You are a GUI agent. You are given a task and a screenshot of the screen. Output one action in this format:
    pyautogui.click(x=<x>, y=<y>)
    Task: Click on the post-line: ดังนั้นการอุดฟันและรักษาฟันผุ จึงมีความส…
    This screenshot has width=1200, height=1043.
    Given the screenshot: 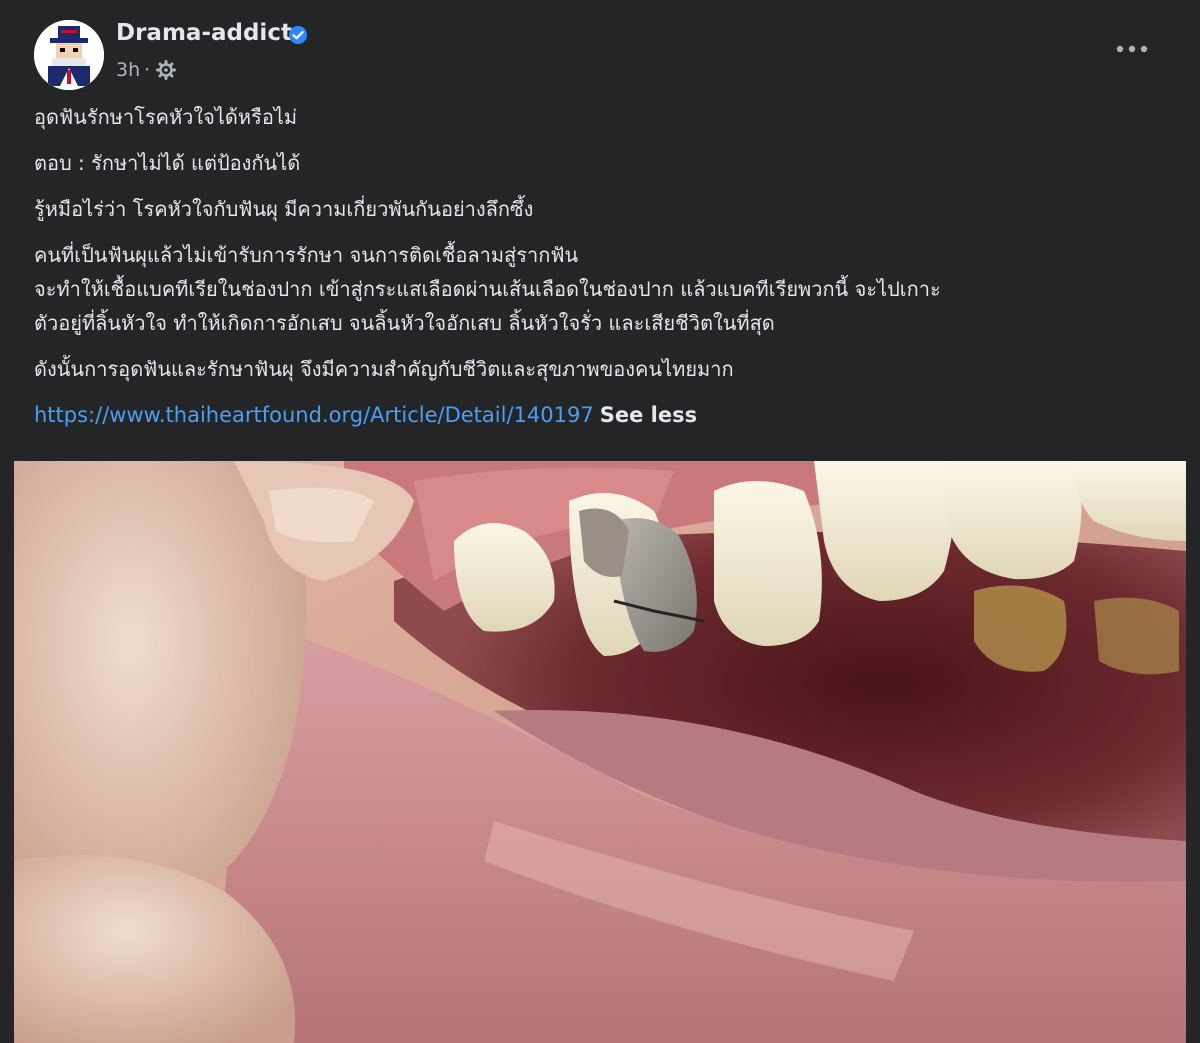 What is the action you would take?
    pyautogui.click(x=384, y=369)
    